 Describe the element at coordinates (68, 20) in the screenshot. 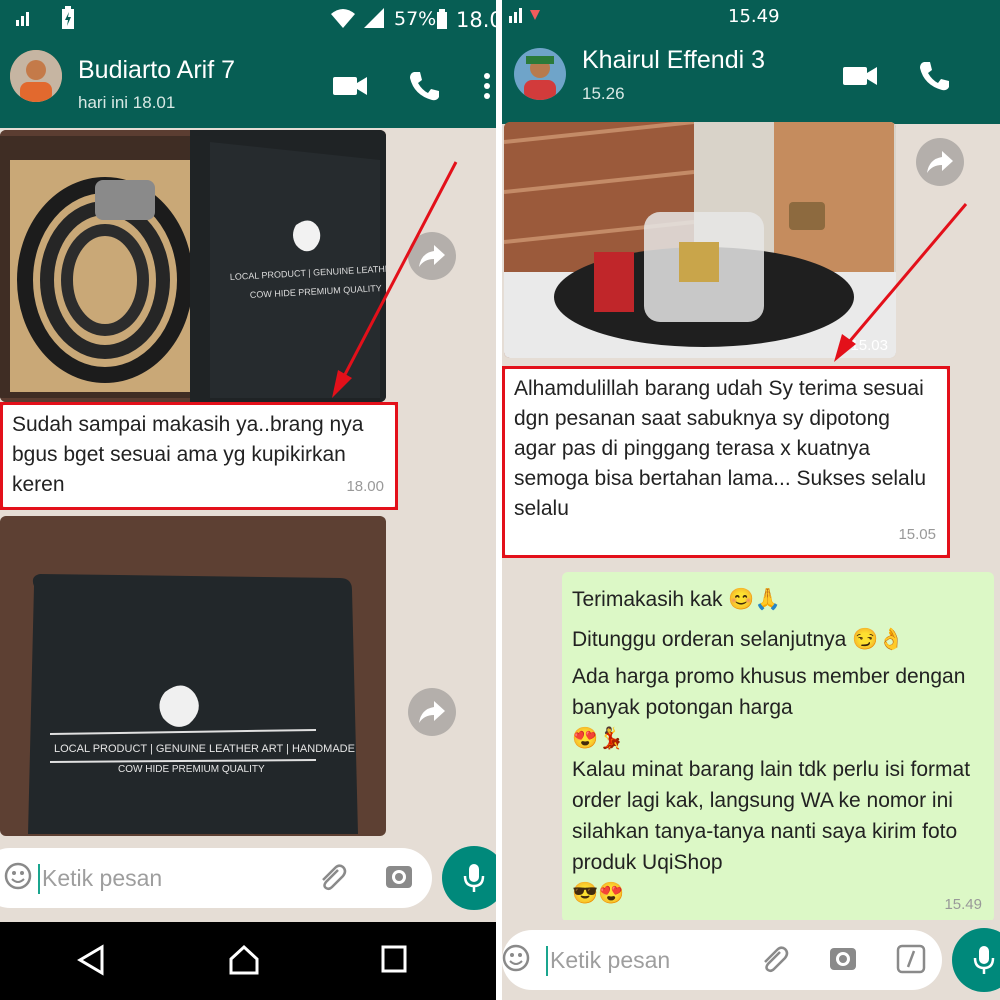

I see `battery-charging-icon` at that location.